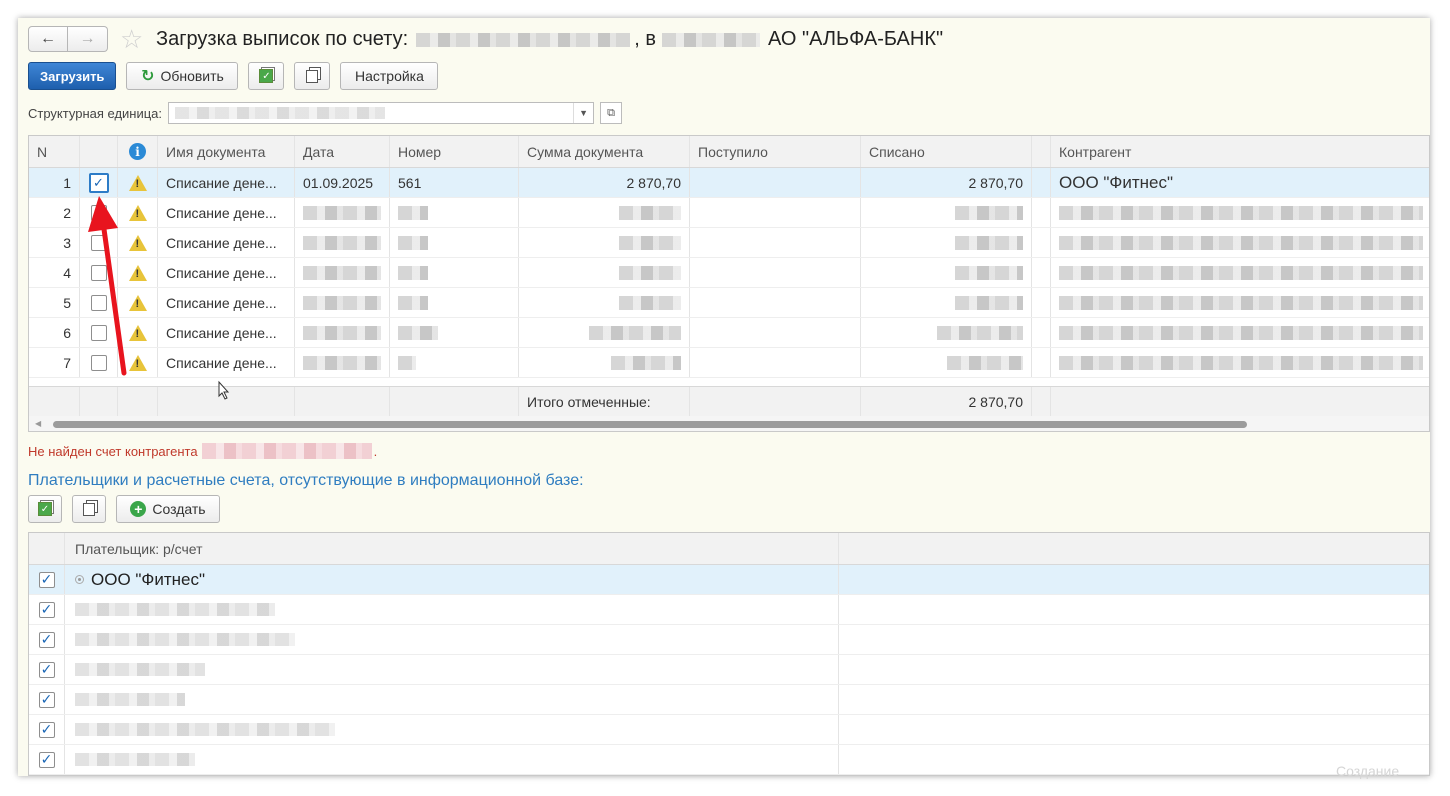 Image resolution: width=1450 pixels, height=796 pixels. Describe the element at coordinates (54, 212) in the screenshot. I see `row-number: 2` at that location.